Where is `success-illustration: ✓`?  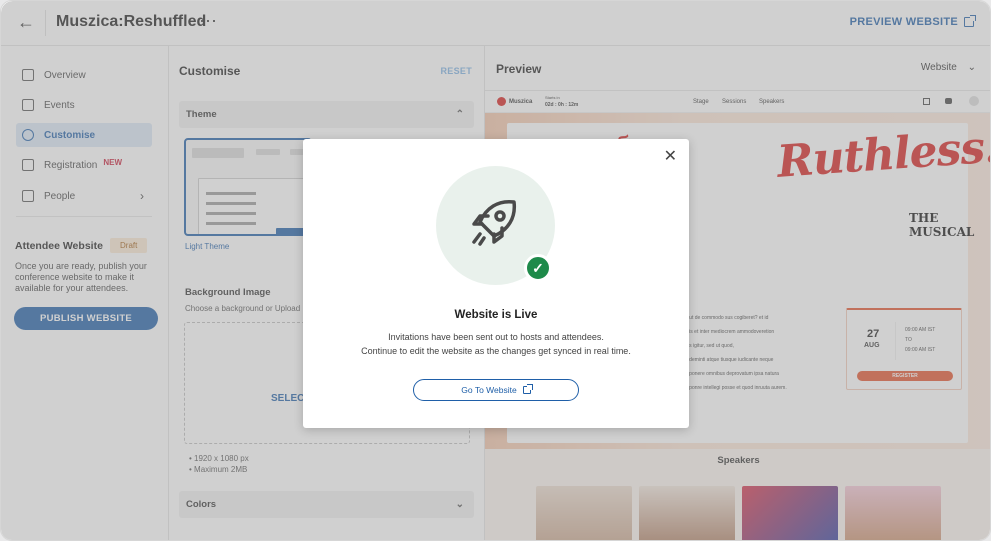 success-illustration: ✓ is located at coordinates (495, 225).